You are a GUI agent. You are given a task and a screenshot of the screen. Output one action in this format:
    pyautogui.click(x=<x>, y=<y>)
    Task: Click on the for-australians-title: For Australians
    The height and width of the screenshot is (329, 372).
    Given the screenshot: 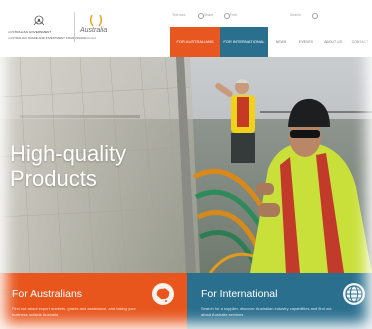 What is the action you would take?
    pyautogui.click(x=47, y=294)
    